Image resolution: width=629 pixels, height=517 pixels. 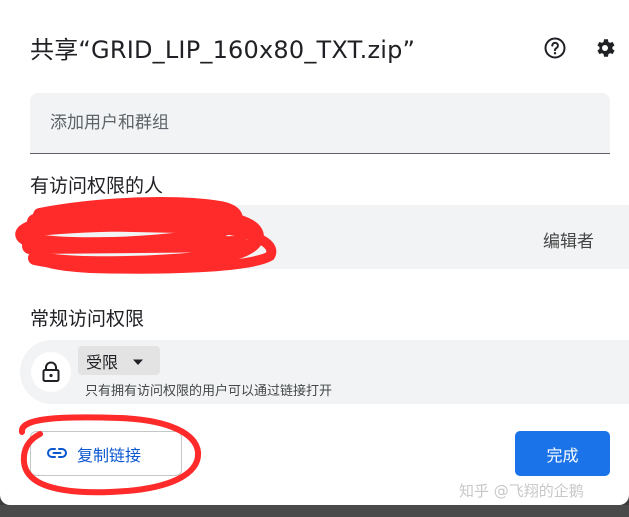 I want to click on copy-link-label: 复制链接, so click(x=109, y=455).